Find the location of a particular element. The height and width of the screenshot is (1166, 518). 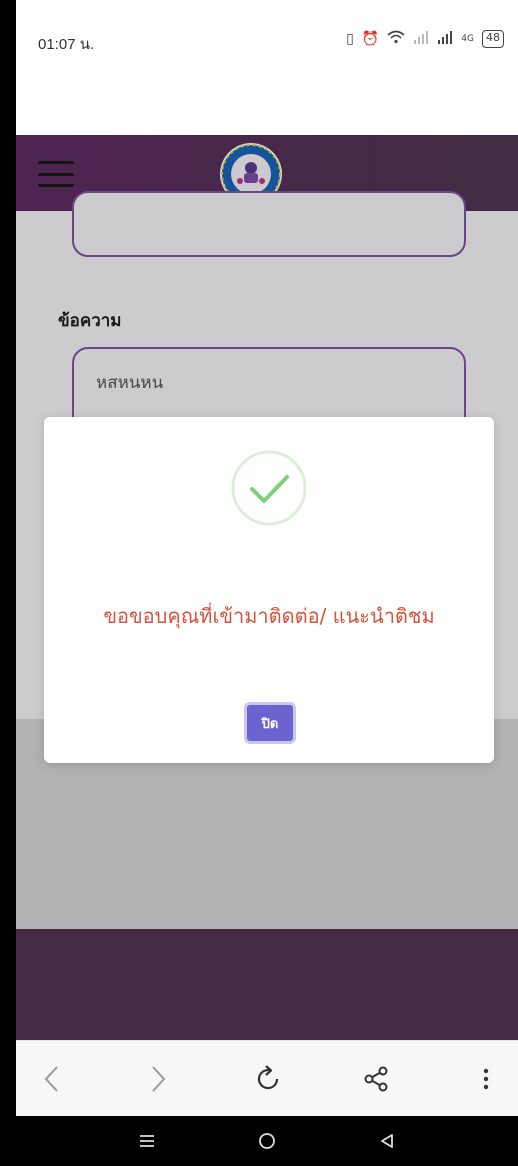

more-icon is located at coordinates (486, 1079).